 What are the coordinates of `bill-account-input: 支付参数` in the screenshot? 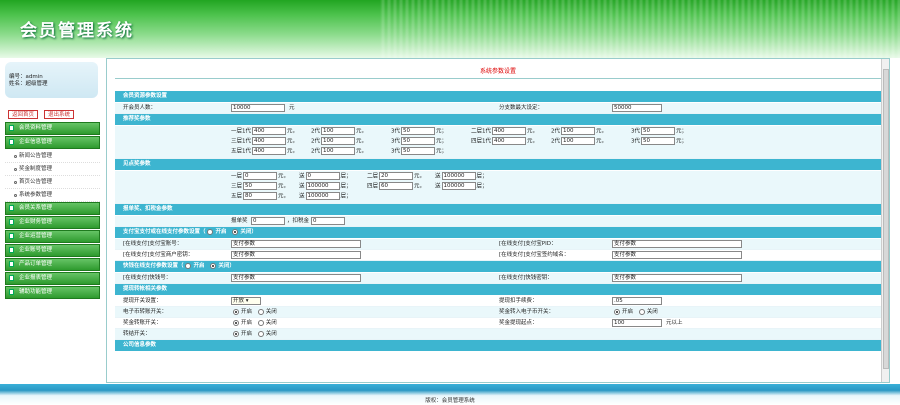 It's located at (296, 278).